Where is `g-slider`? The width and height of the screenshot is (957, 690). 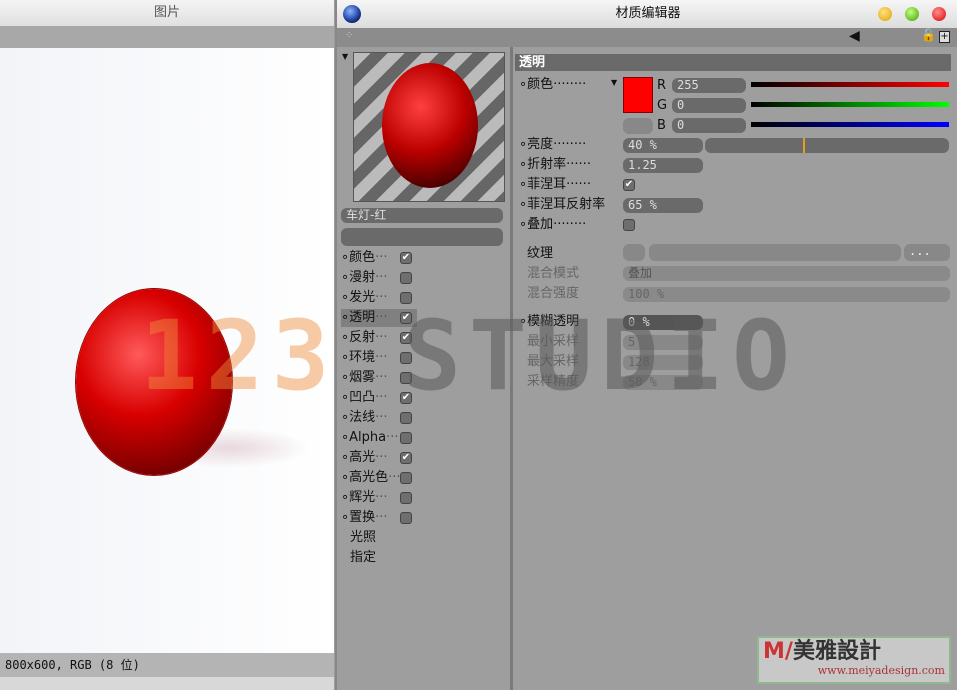
g-slider is located at coordinates (850, 104).